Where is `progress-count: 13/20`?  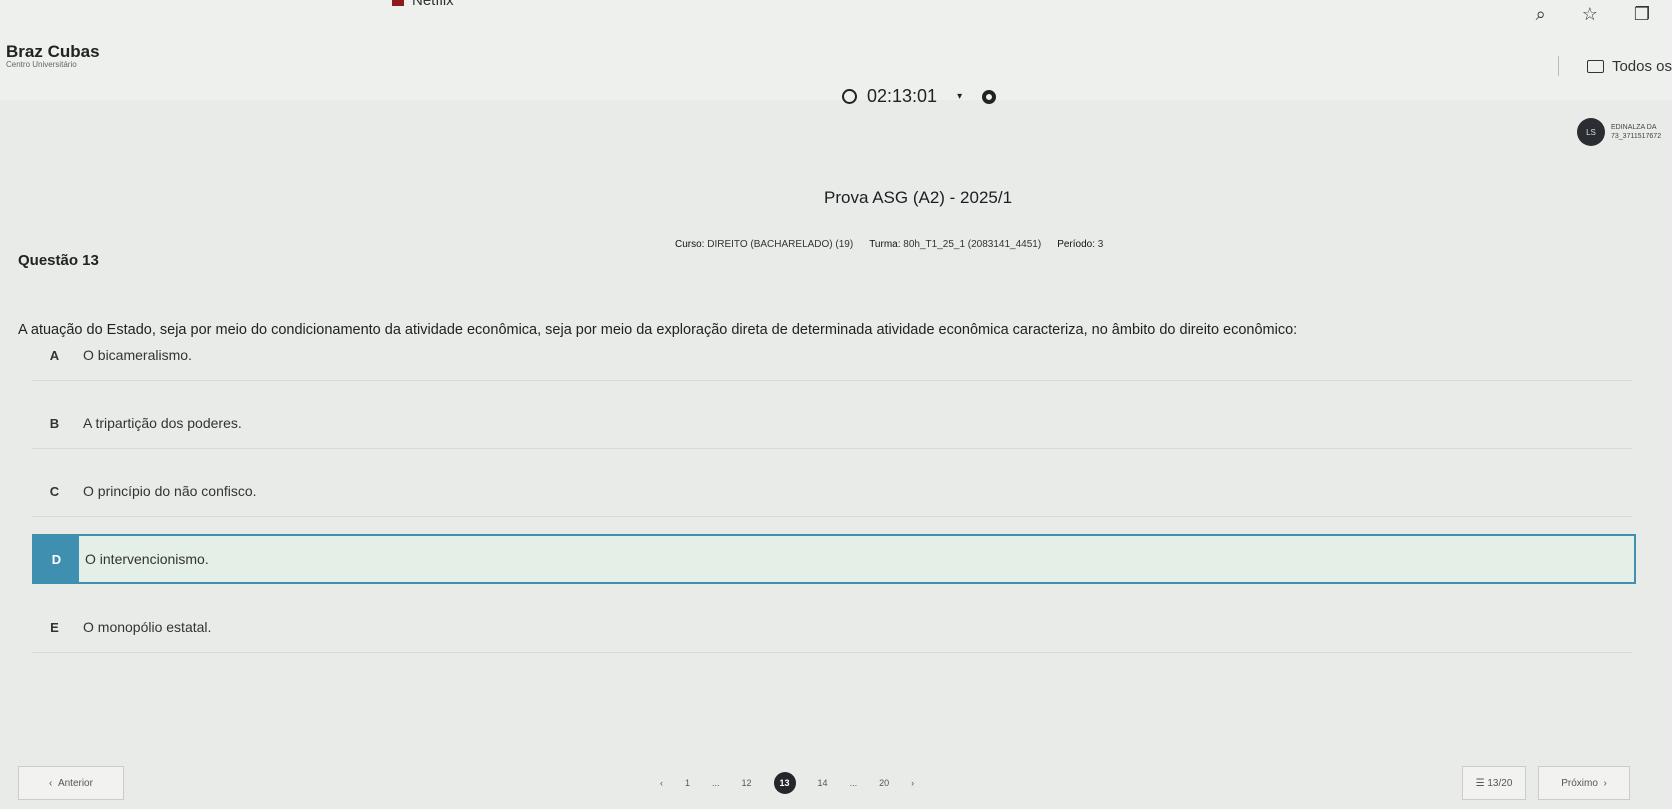 progress-count: 13/20 is located at coordinates (1500, 783).